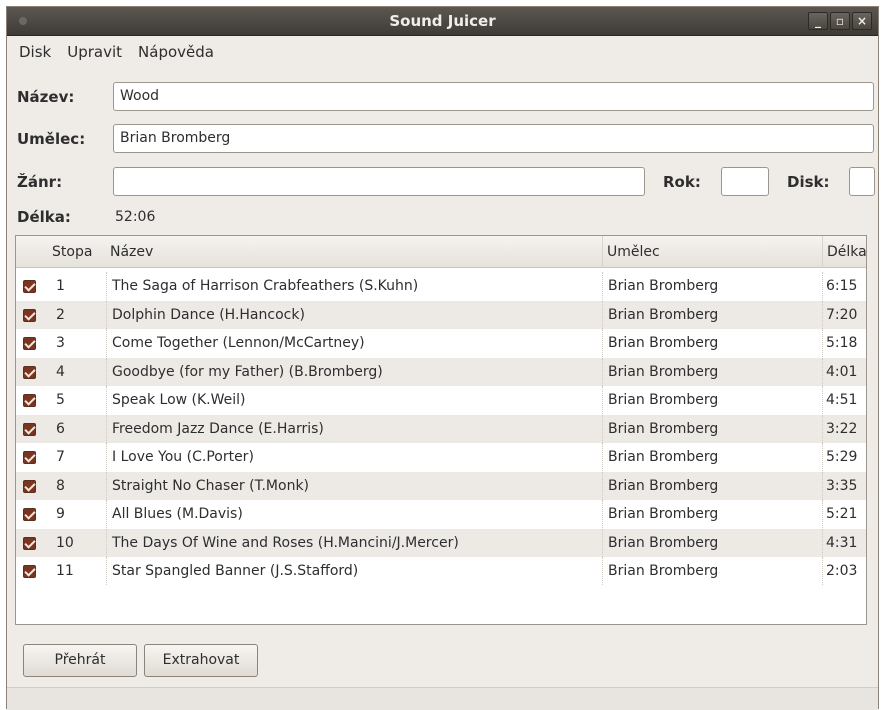 This screenshot has width=885, height=710. What do you see at coordinates (135, 217) in the screenshot?
I see `duration-value: 52:06` at bounding box center [135, 217].